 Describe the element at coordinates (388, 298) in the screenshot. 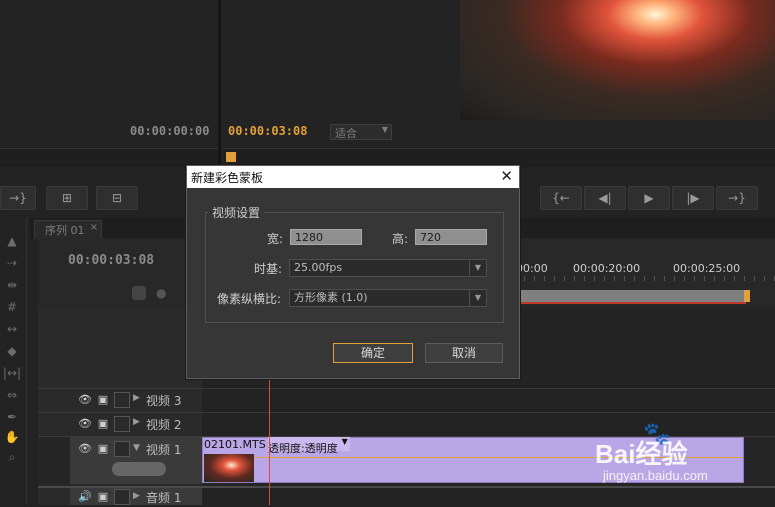

I see `par-select: 方形像素 (1.0) ▼` at that location.